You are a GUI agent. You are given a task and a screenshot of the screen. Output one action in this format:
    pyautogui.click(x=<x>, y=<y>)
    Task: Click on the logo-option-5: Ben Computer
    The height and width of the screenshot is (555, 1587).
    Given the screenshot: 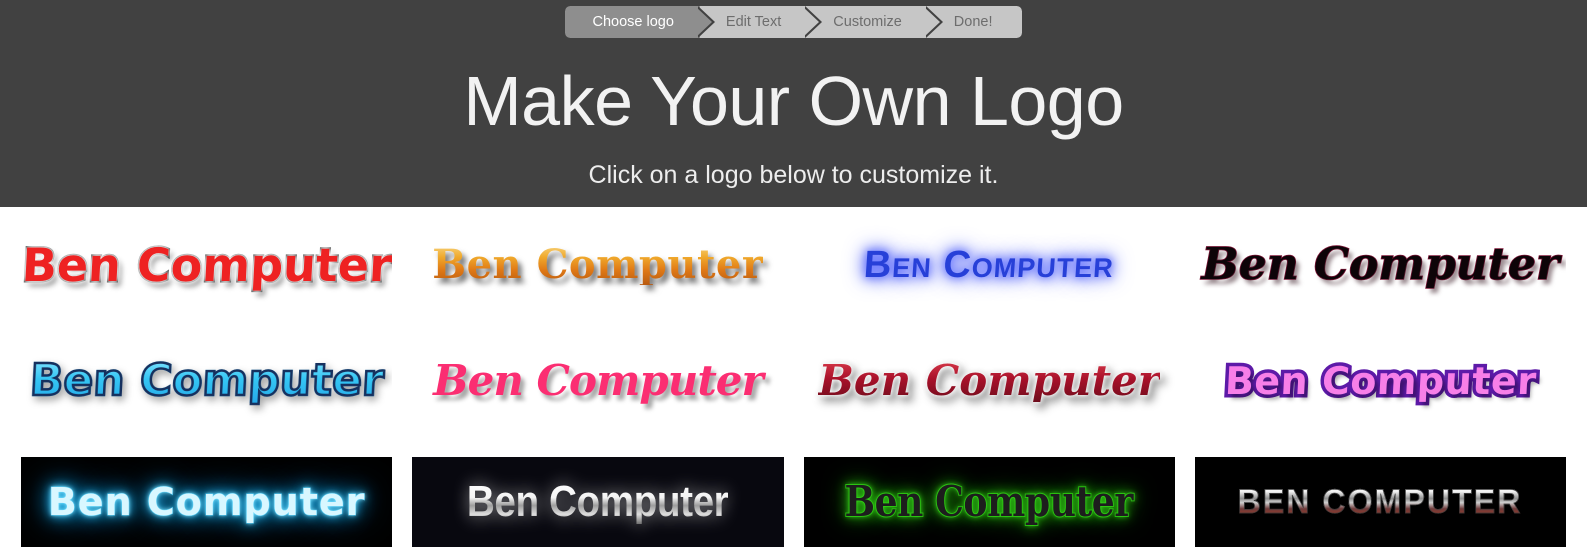 What is the action you would take?
    pyautogui.click(x=206, y=381)
    